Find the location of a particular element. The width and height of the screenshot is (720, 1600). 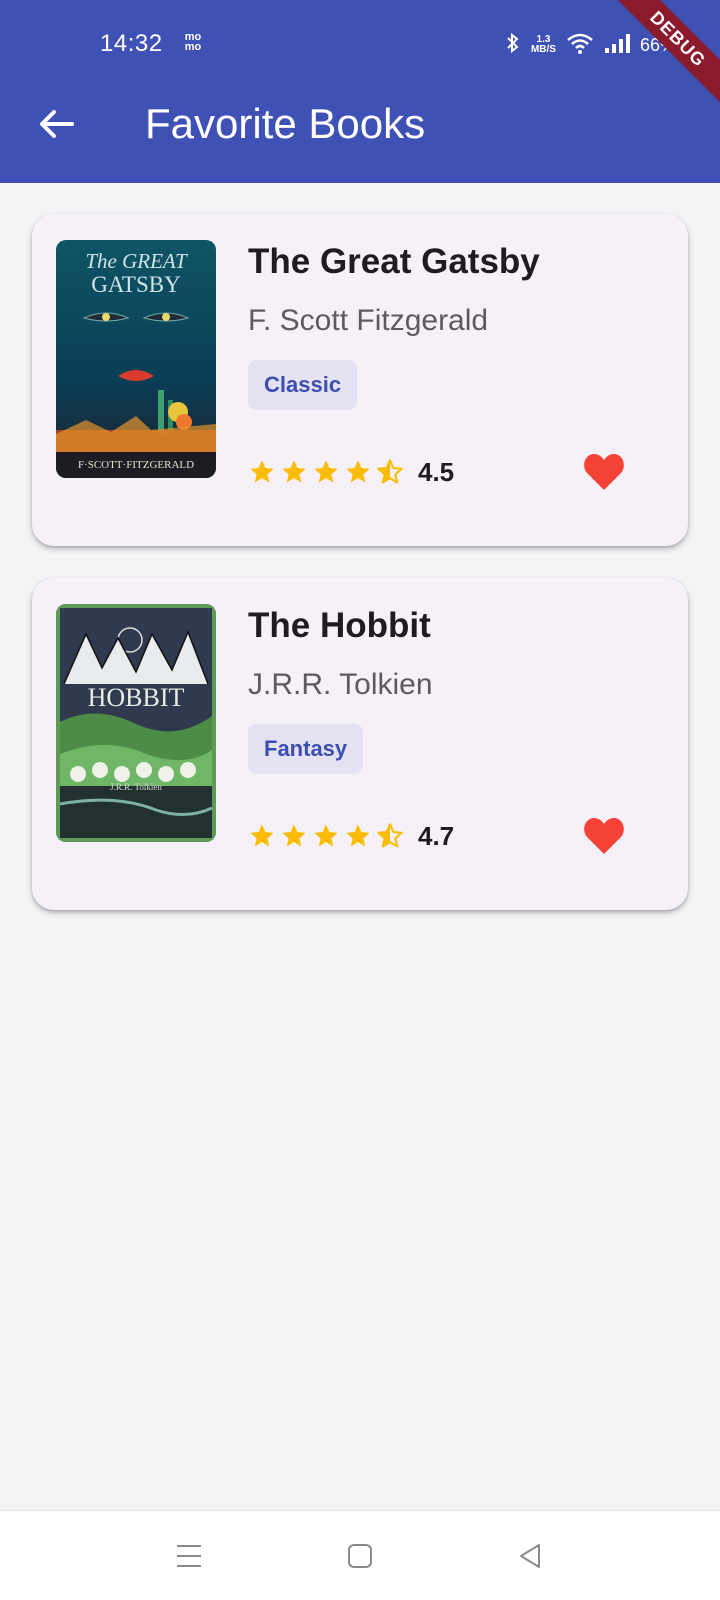

genre-chip: Classic is located at coordinates (303, 385).